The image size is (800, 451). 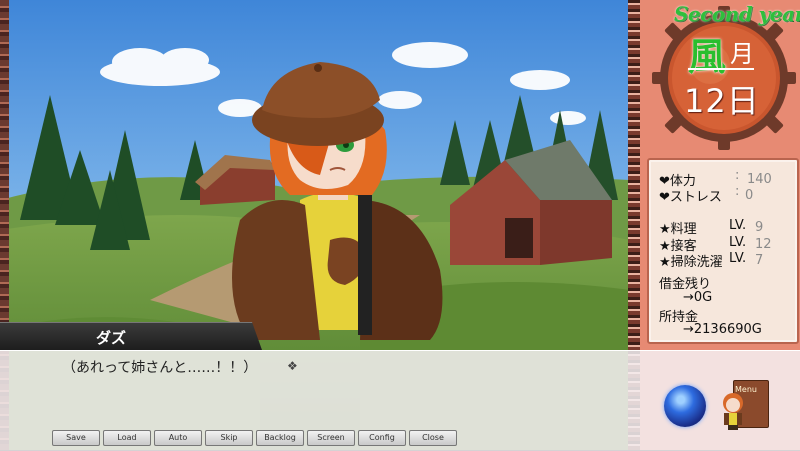 I want to click on service-lv-label: LV., so click(x=738, y=242).